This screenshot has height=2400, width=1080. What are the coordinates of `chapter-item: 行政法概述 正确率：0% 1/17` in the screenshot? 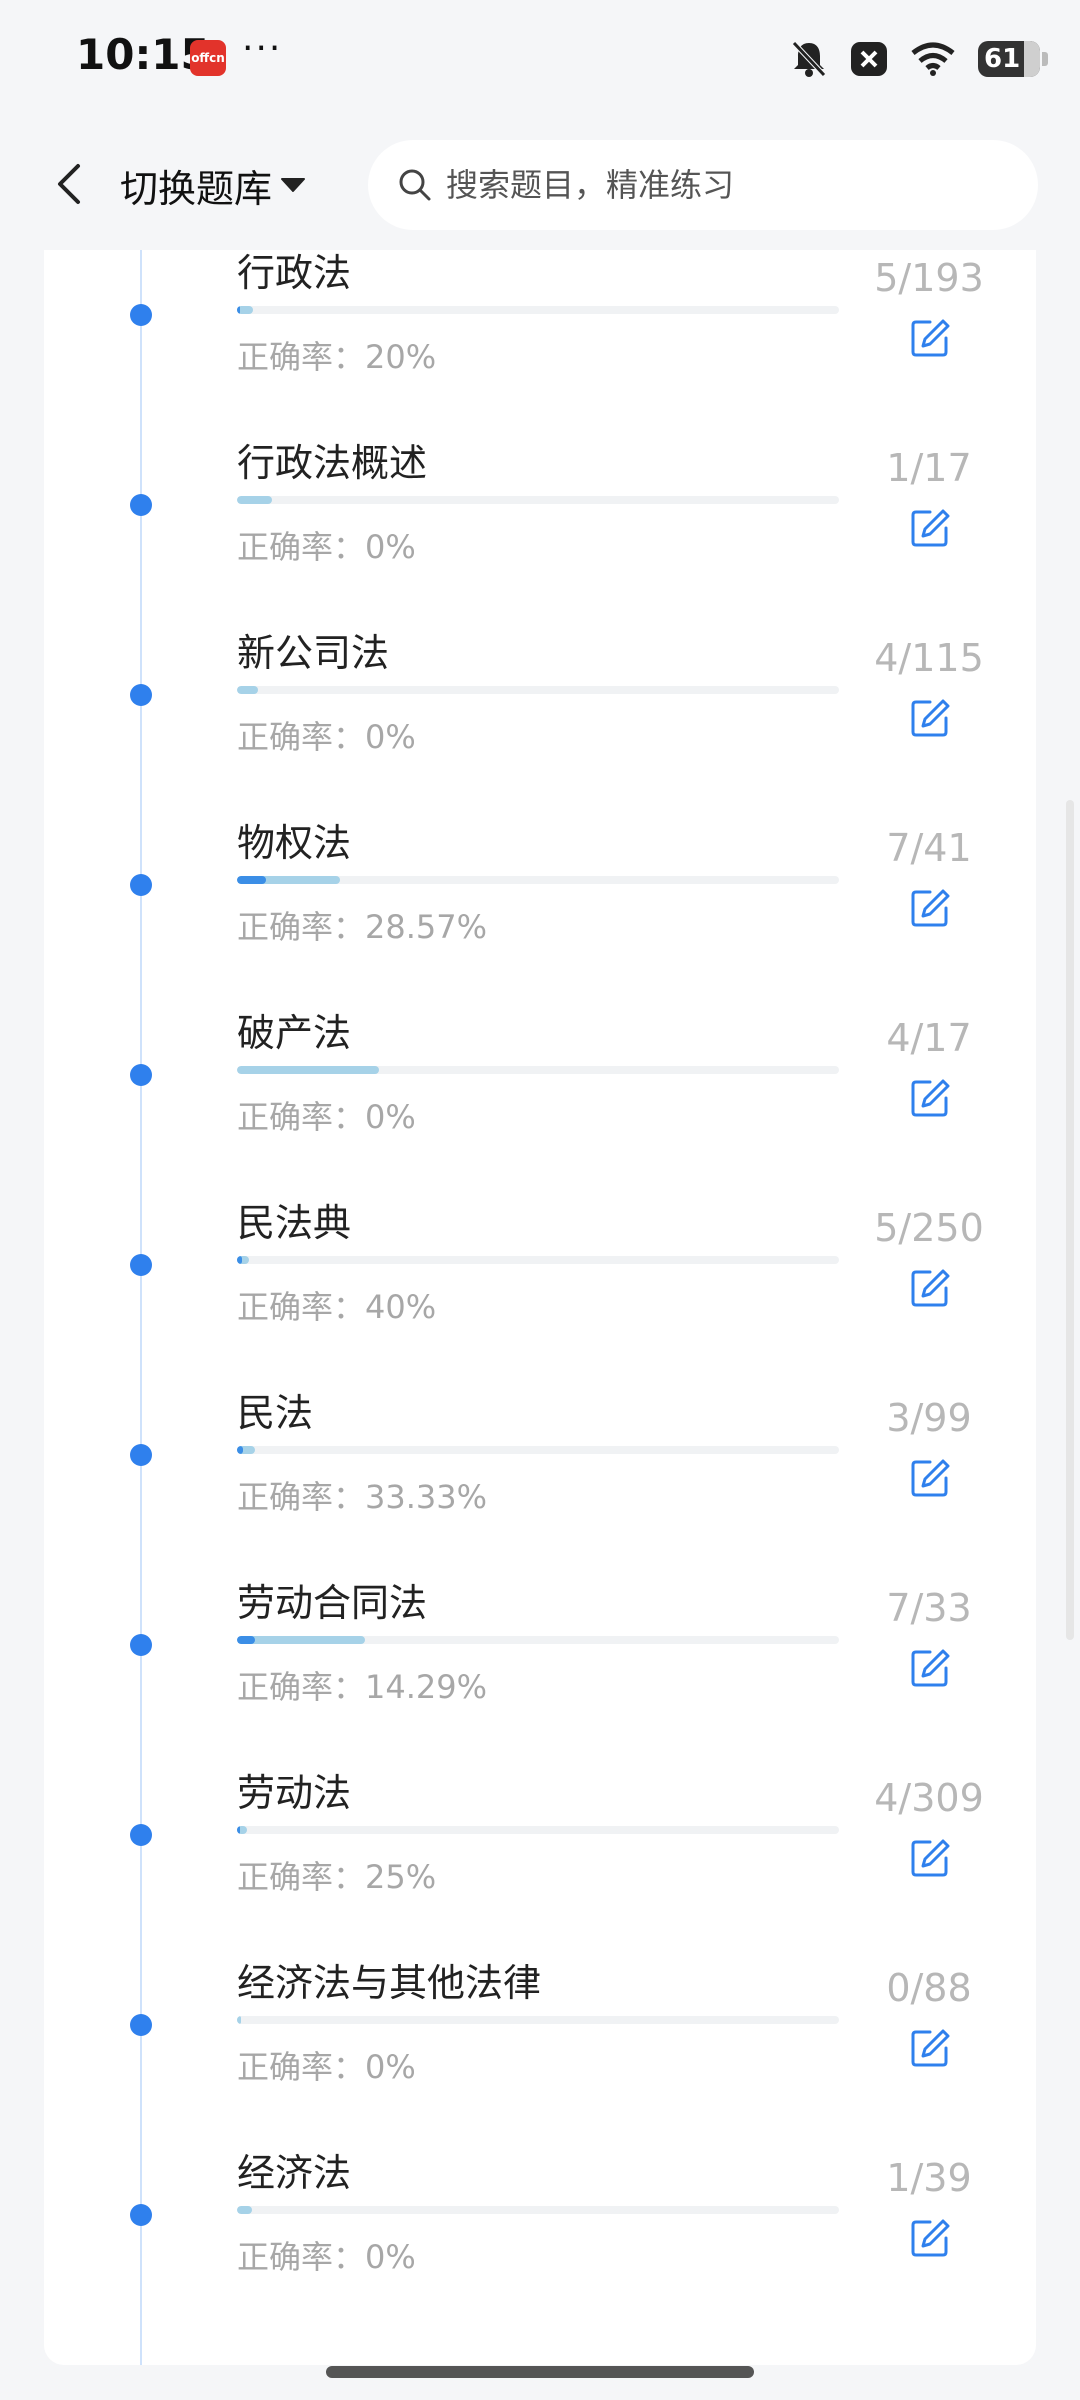 It's located at (540, 497).